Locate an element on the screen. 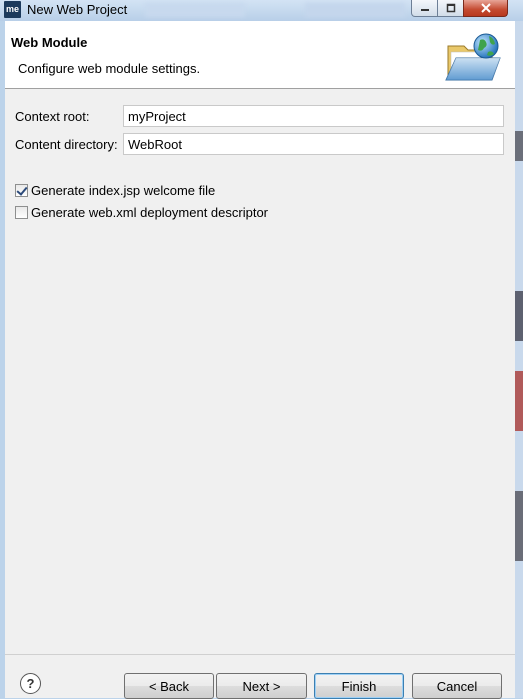 Image resolution: width=523 pixels, height=699 pixels. close-icon is located at coordinates (485, 8).